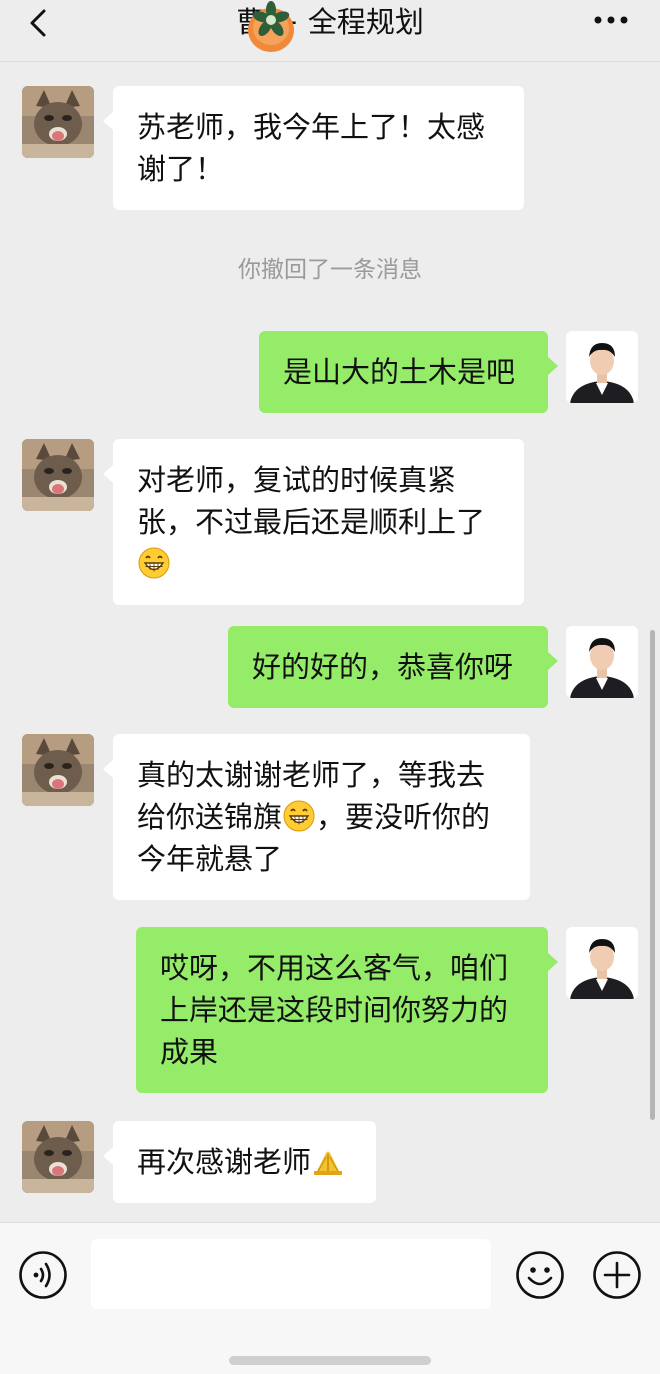 The height and width of the screenshot is (1374, 660). Describe the element at coordinates (291, 1274) in the screenshot. I see `message-input` at that location.